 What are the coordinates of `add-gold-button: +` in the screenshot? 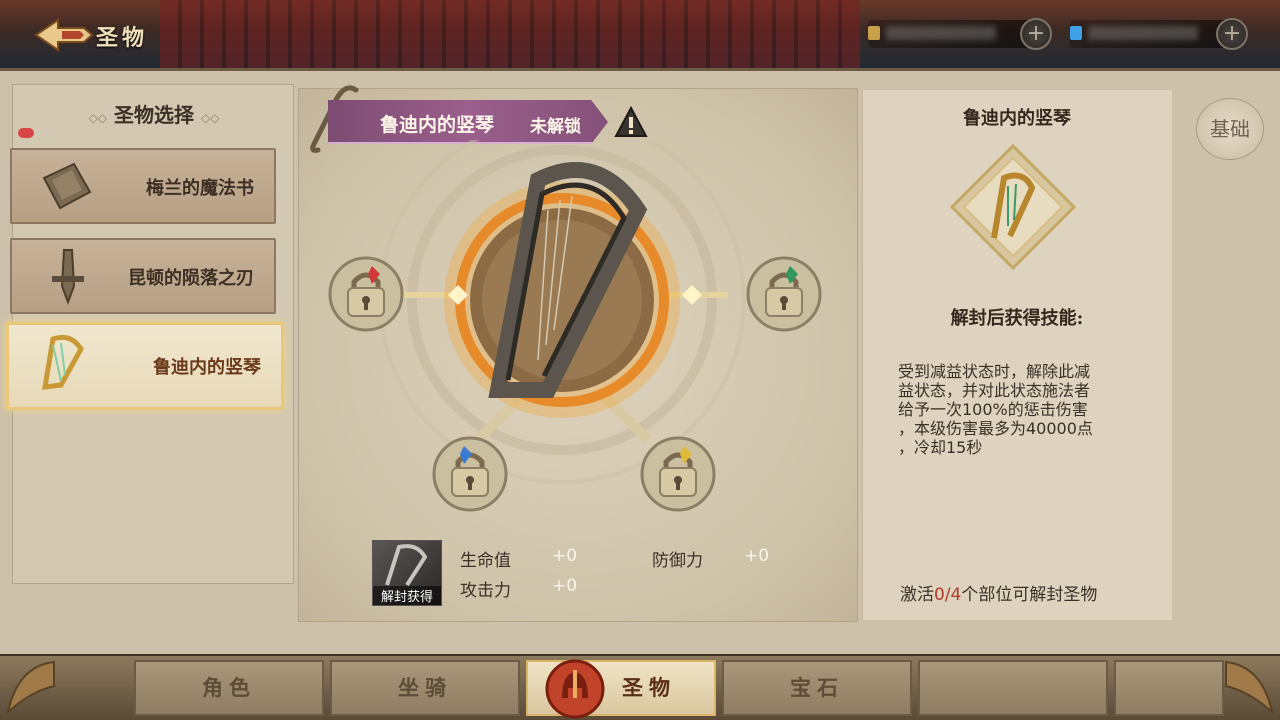 It's located at (1036, 34).